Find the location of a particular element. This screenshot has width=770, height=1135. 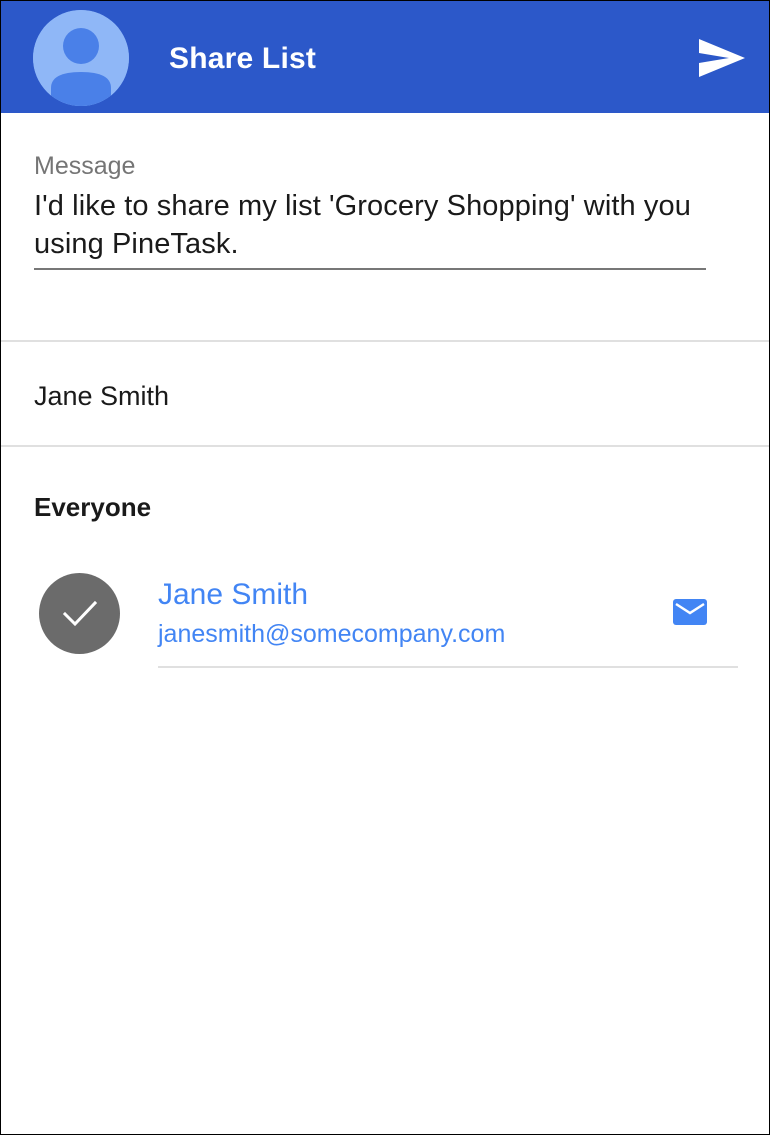

message-field-label: Message is located at coordinates (85, 166).